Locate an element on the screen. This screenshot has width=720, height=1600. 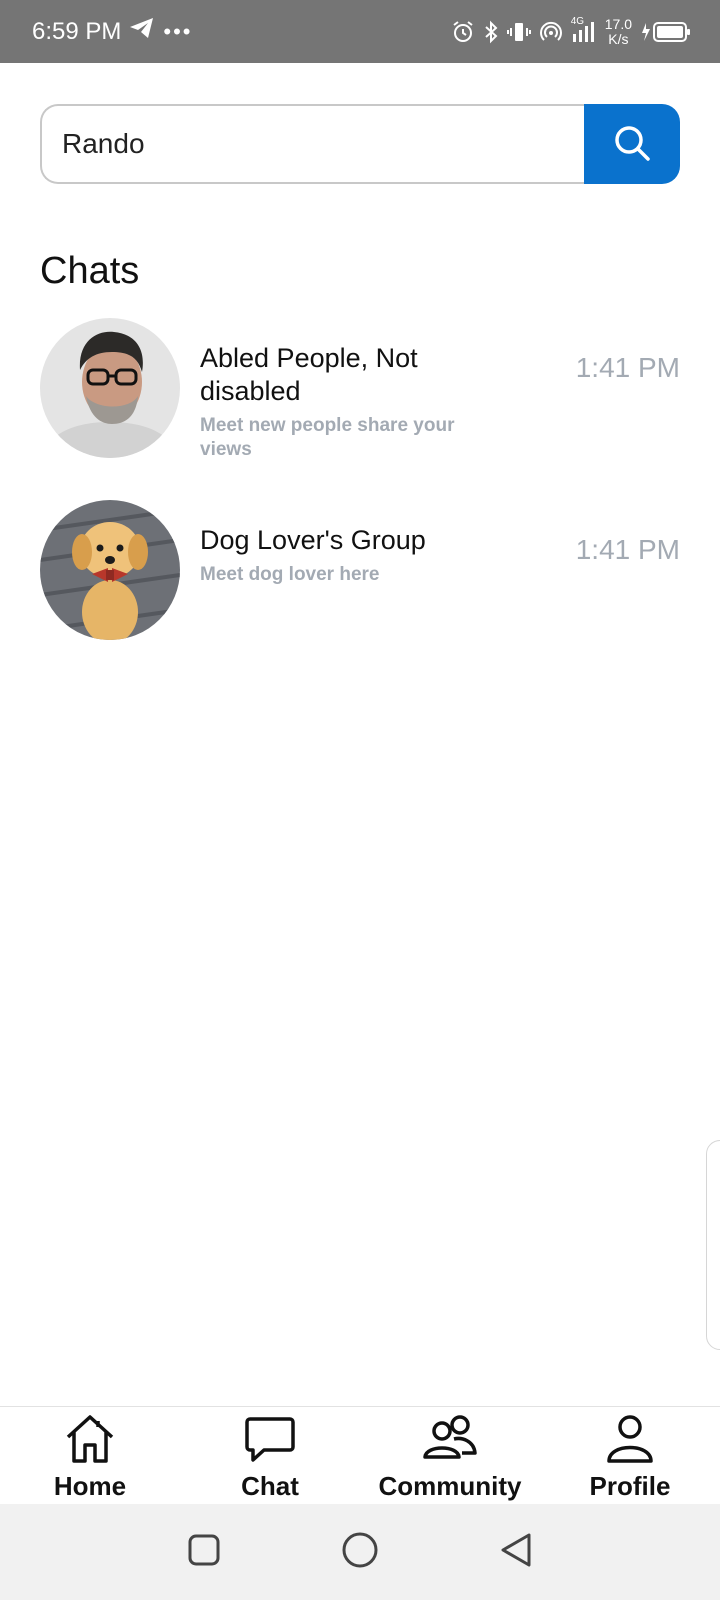
people-group-icon is located at coordinates (450, 1439).